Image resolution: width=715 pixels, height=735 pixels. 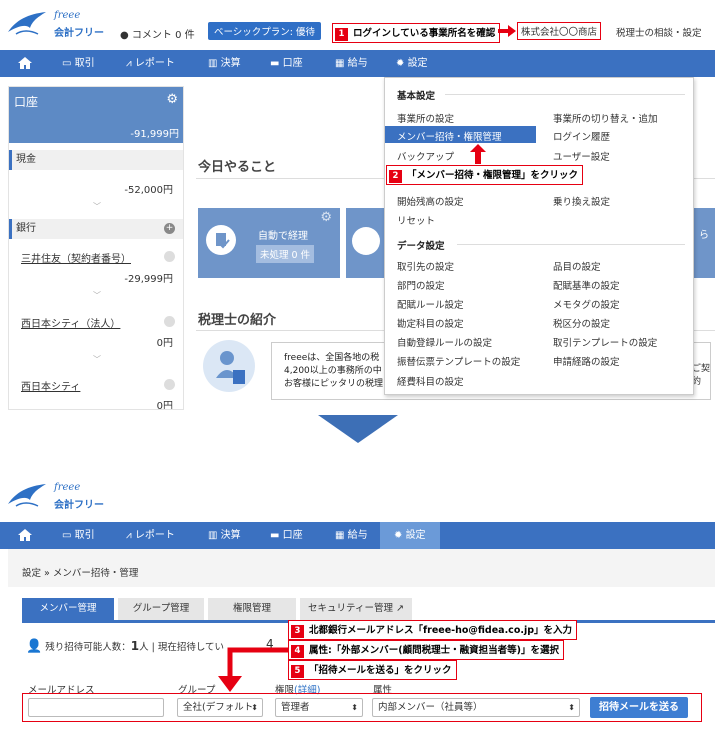 I want to click on step-text: ログインしている事業所名を確認, so click(x=424, y=33).